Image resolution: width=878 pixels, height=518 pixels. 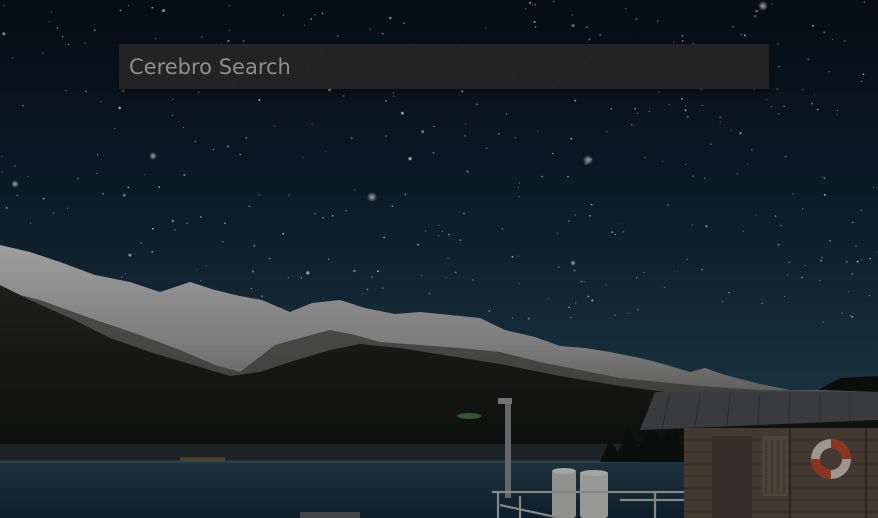 I want to click on search-bar, so click(x=444, y=66).